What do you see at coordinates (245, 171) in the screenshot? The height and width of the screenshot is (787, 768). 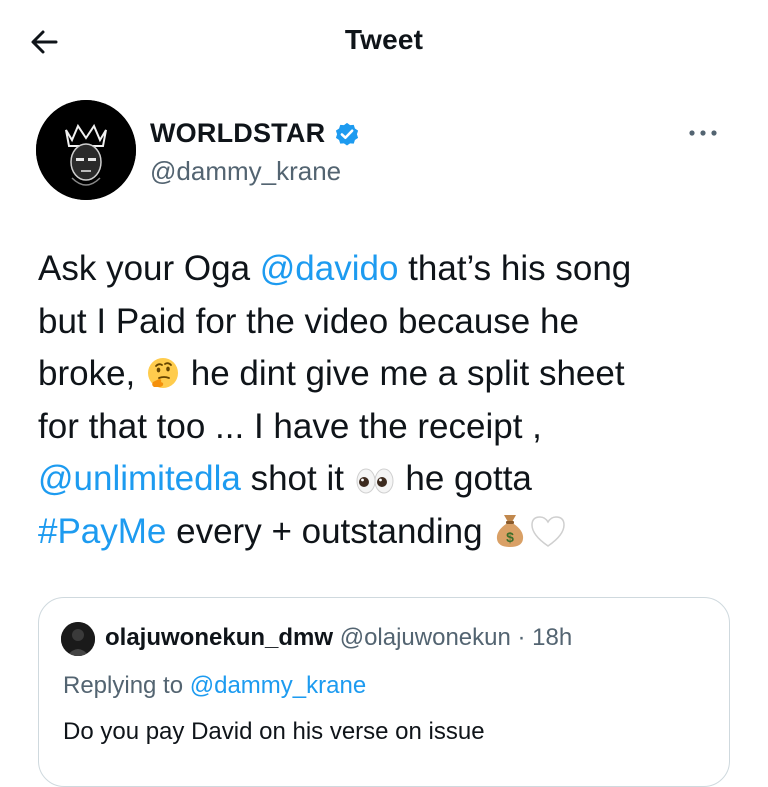 I see `author-handle: @dammy_krane` at bounding box center [245, 171].